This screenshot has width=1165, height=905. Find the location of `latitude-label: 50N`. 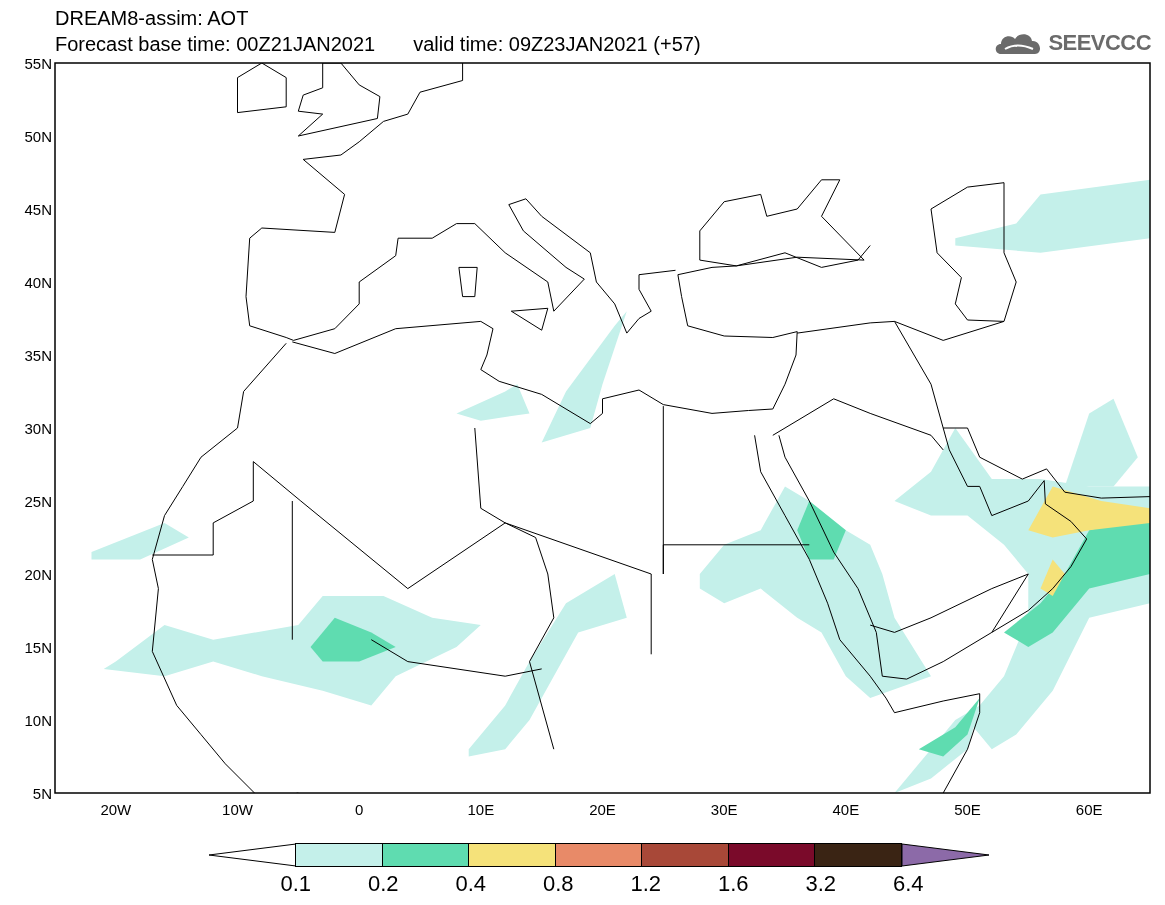

latitude-label: 50N is located at coordinates (38, 136).